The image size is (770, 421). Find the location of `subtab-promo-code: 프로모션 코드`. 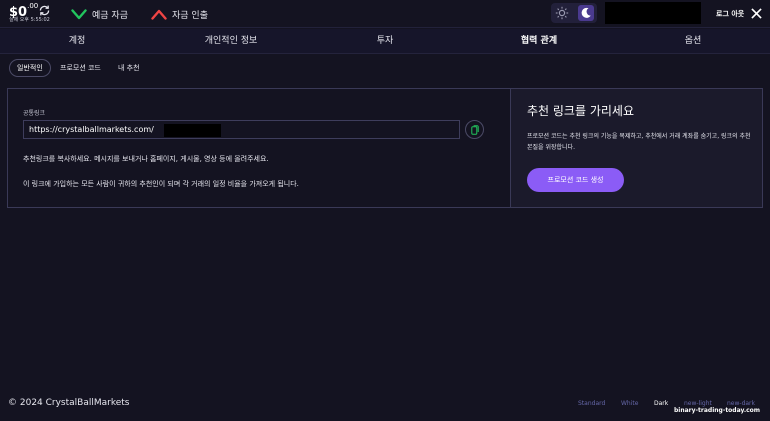

subtab-promo-code: 프로모션 코드 is located at coordinates (80, 68).